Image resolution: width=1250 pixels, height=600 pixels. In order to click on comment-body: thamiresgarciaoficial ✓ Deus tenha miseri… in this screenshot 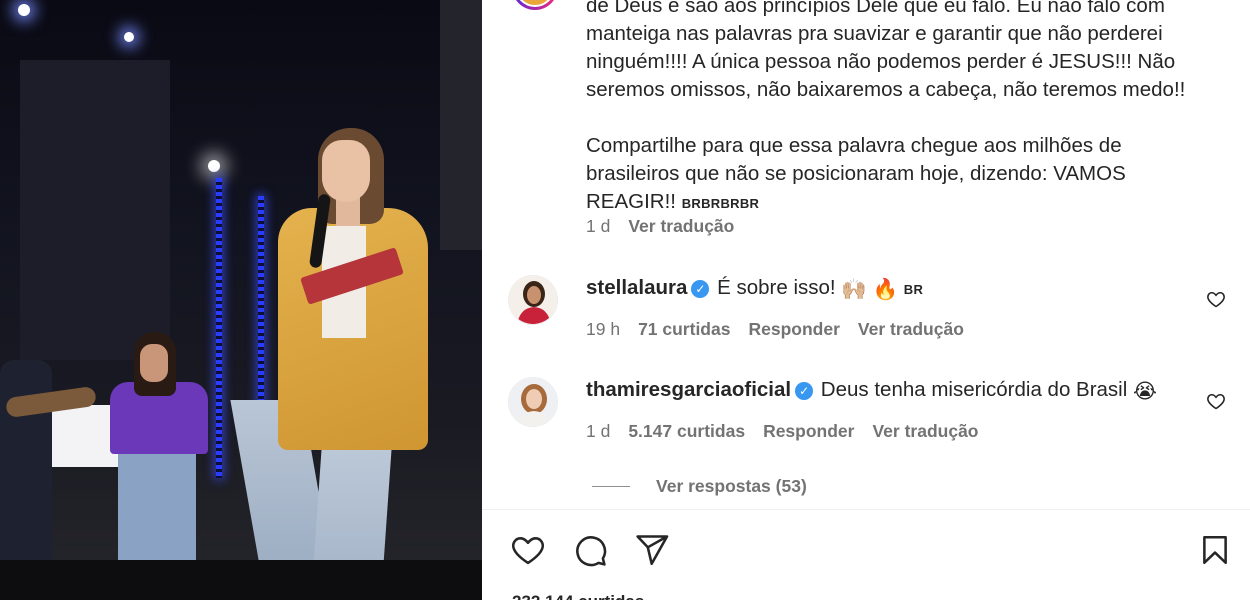, I will do `click(871, 391)`.